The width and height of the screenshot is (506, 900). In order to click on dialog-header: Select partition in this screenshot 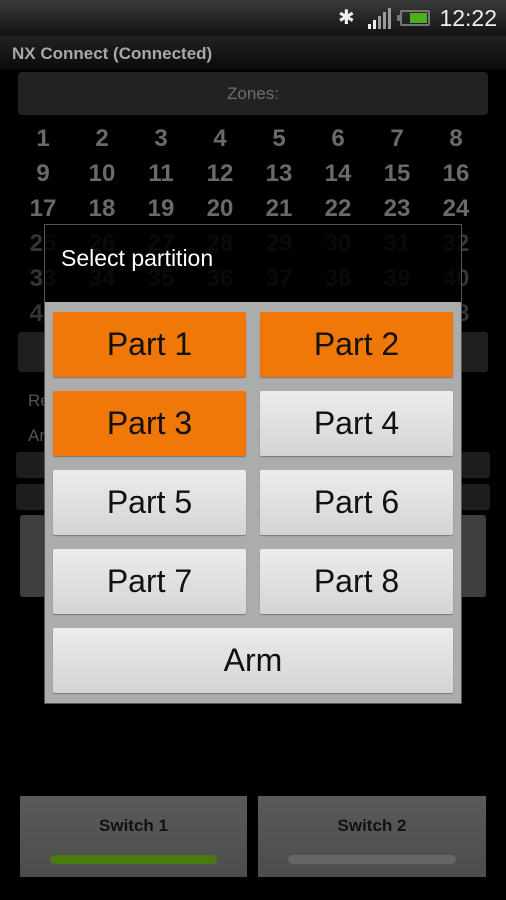, I will do `click(253, 263)`.